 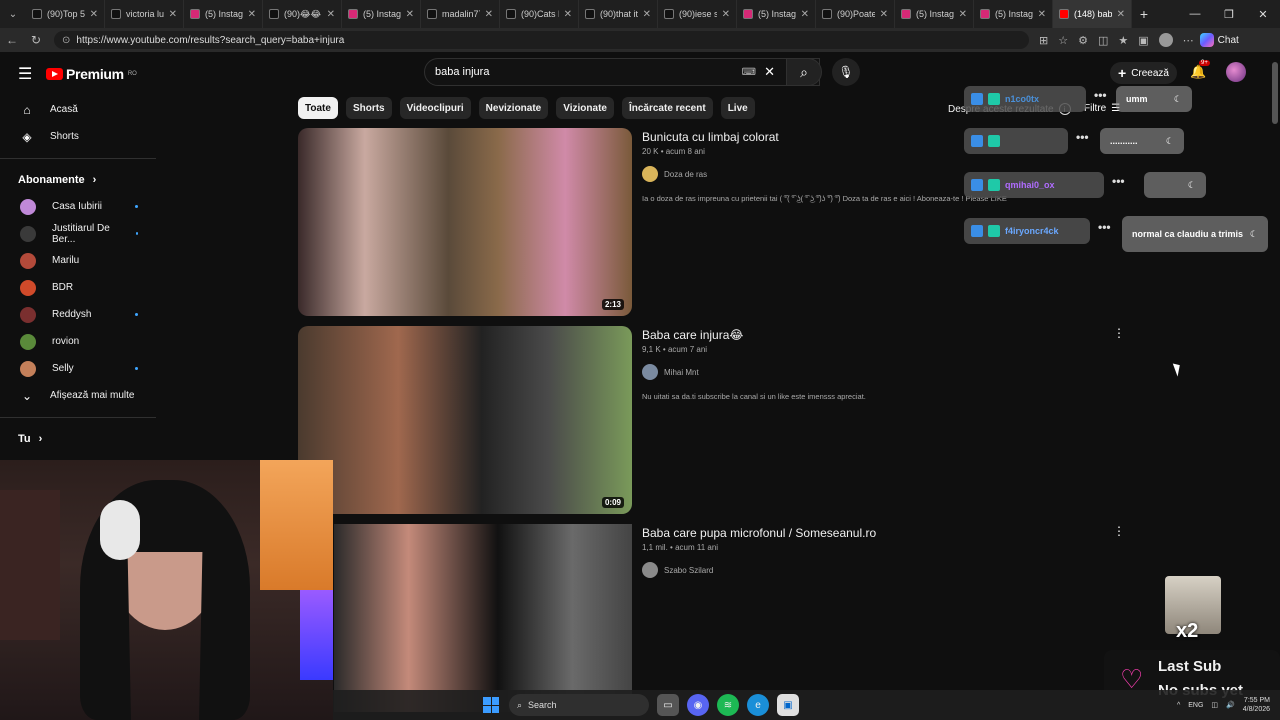 What do you see at coordinates (483, 618) in the screenshot?
I see `video-thumbnail` at bounding box center [483, 618].